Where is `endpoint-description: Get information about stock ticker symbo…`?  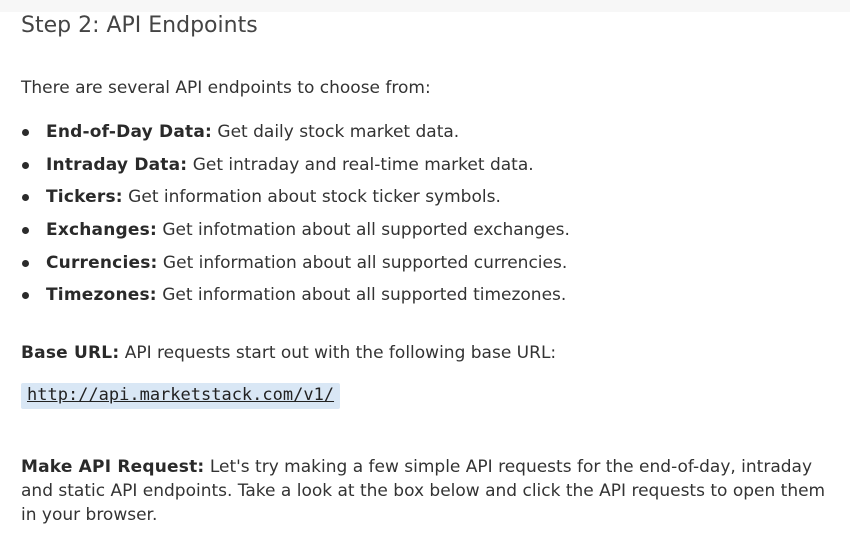
endpoint-description: Get information about stock ticker symbo… is located at coordinates (311, 197).